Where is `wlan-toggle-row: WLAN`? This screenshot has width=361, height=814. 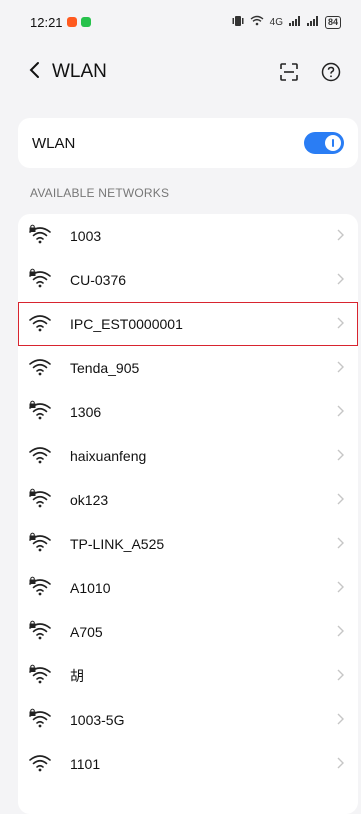
wlan-toggle-row: WLAN is located at coordinates (188, 143).